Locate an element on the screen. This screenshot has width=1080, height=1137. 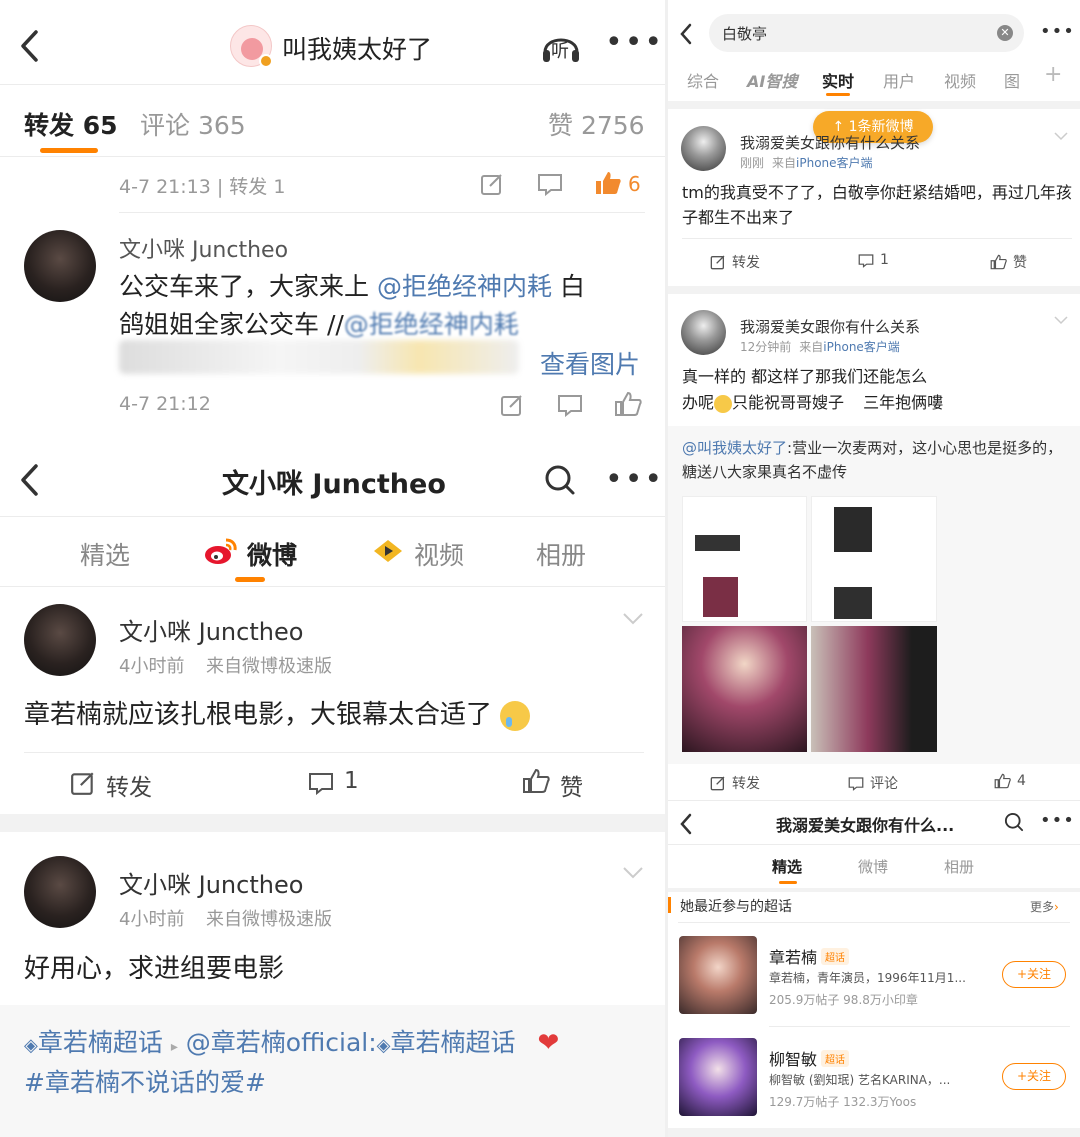
tab-repost: 转发 65 is located at coordinates (71, 124).